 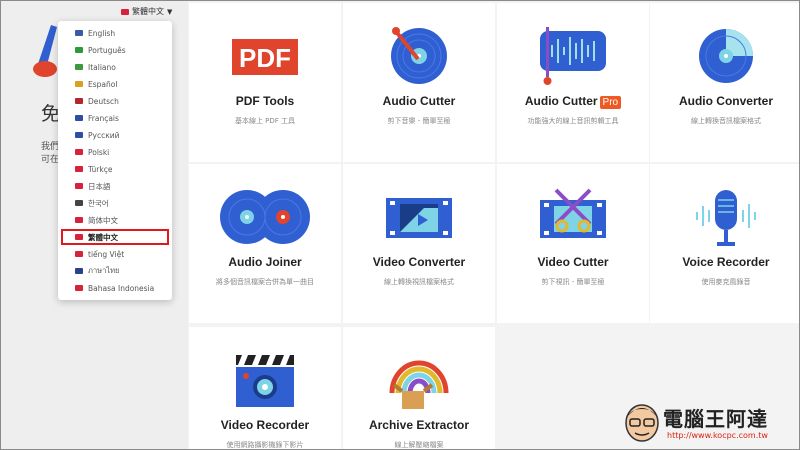 I want to click on tool-title: Audio Converter, so click(x=724, y=101).